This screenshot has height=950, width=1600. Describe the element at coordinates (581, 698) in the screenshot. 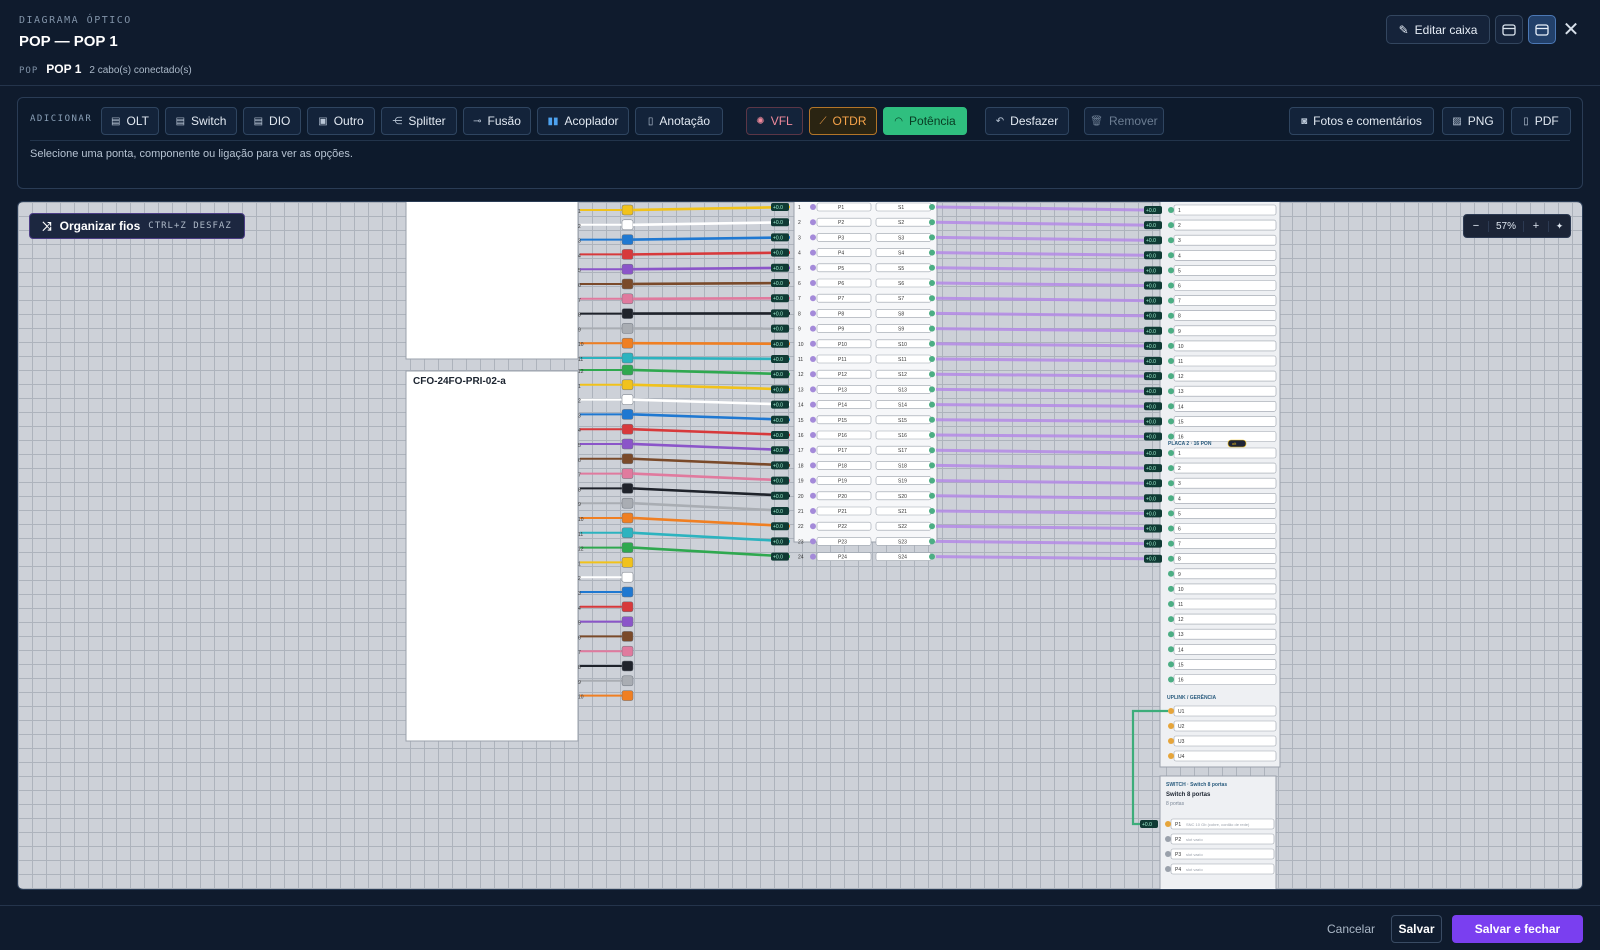

I see `fiber-number: 10` at that location.